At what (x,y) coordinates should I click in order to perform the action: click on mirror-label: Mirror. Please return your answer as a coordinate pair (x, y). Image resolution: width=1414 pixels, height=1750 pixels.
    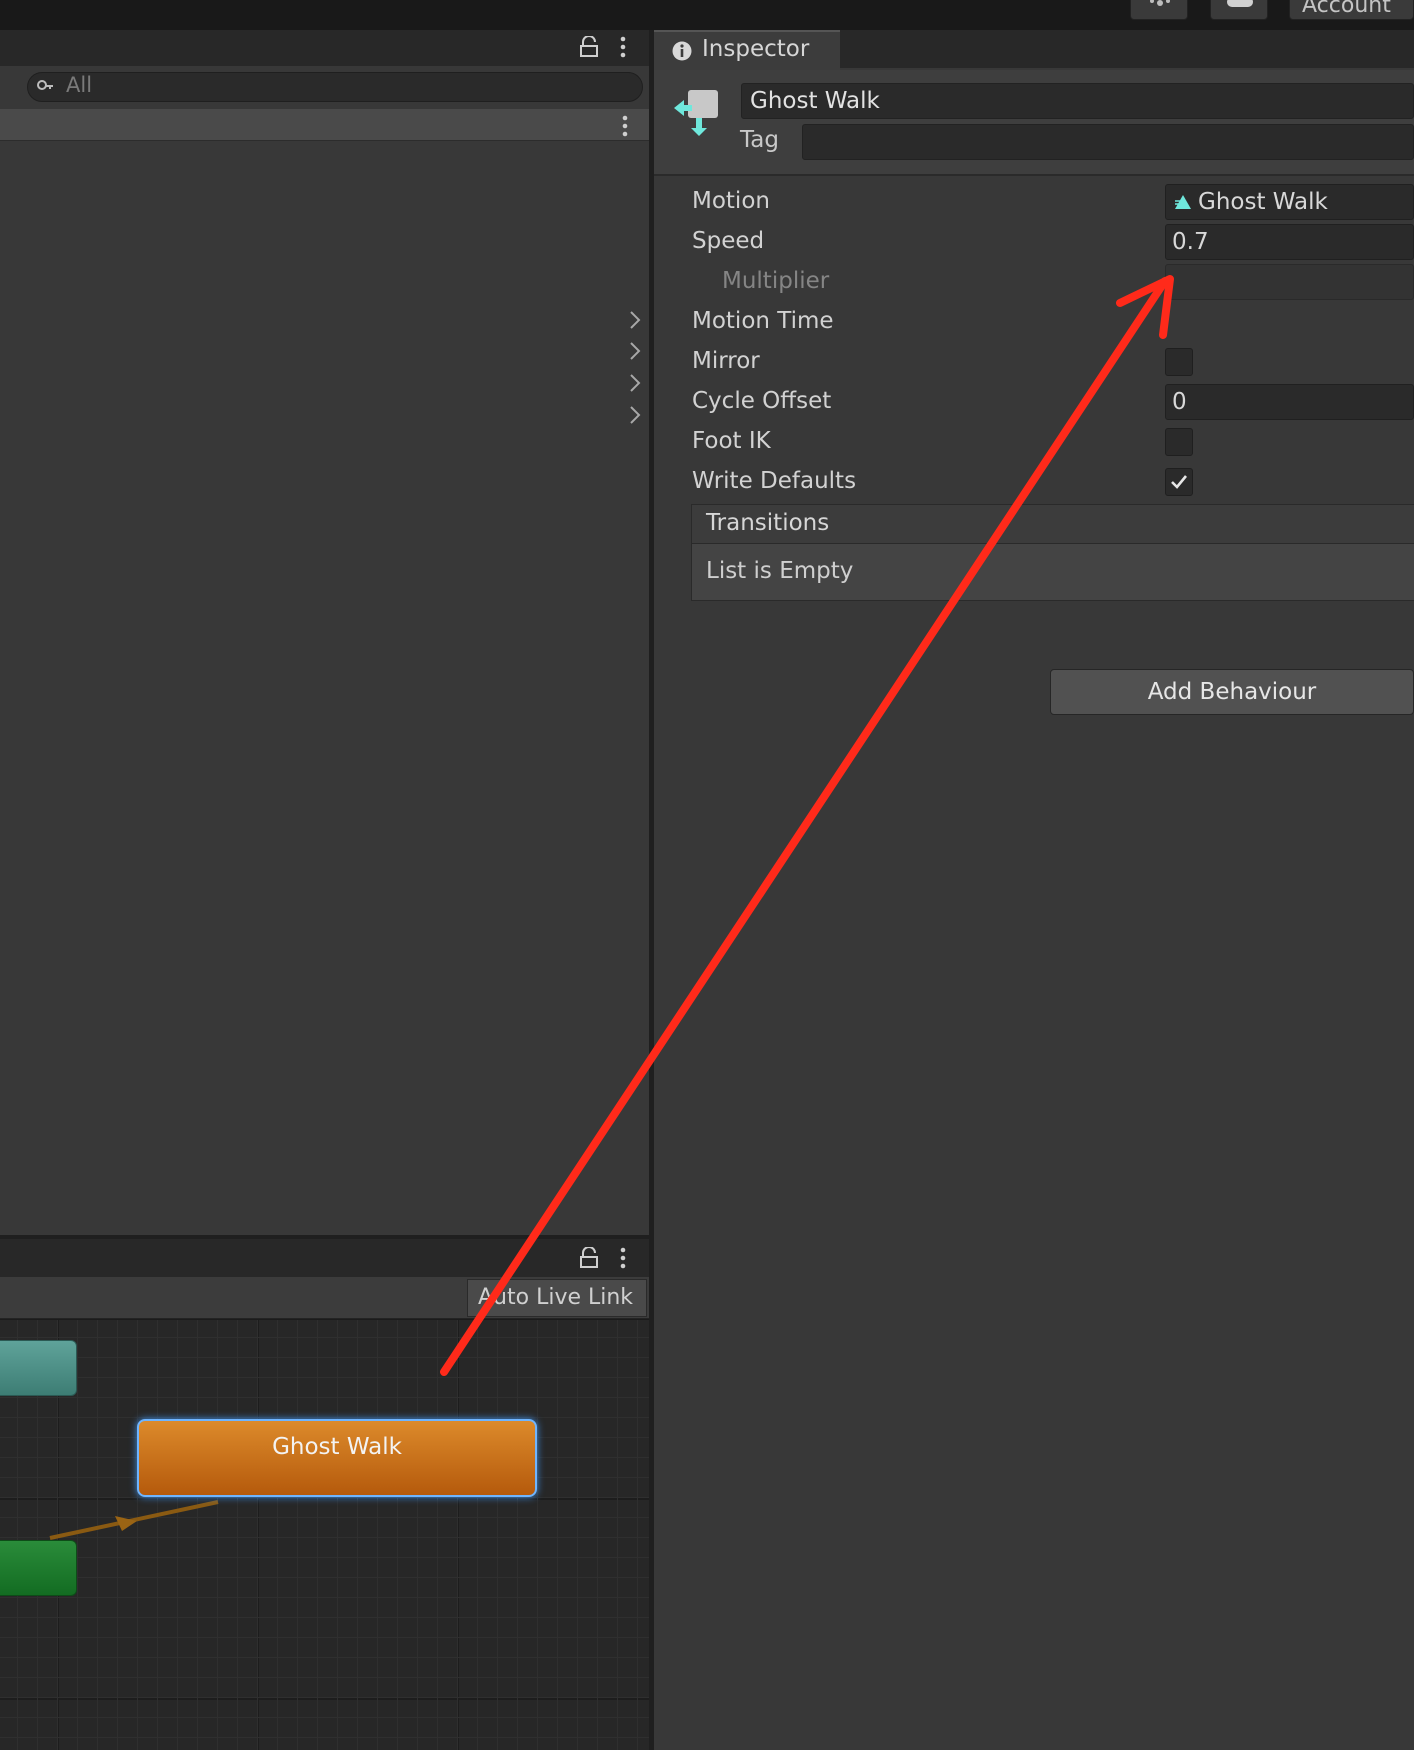
    Looking at the image, I should click on (726, 361).